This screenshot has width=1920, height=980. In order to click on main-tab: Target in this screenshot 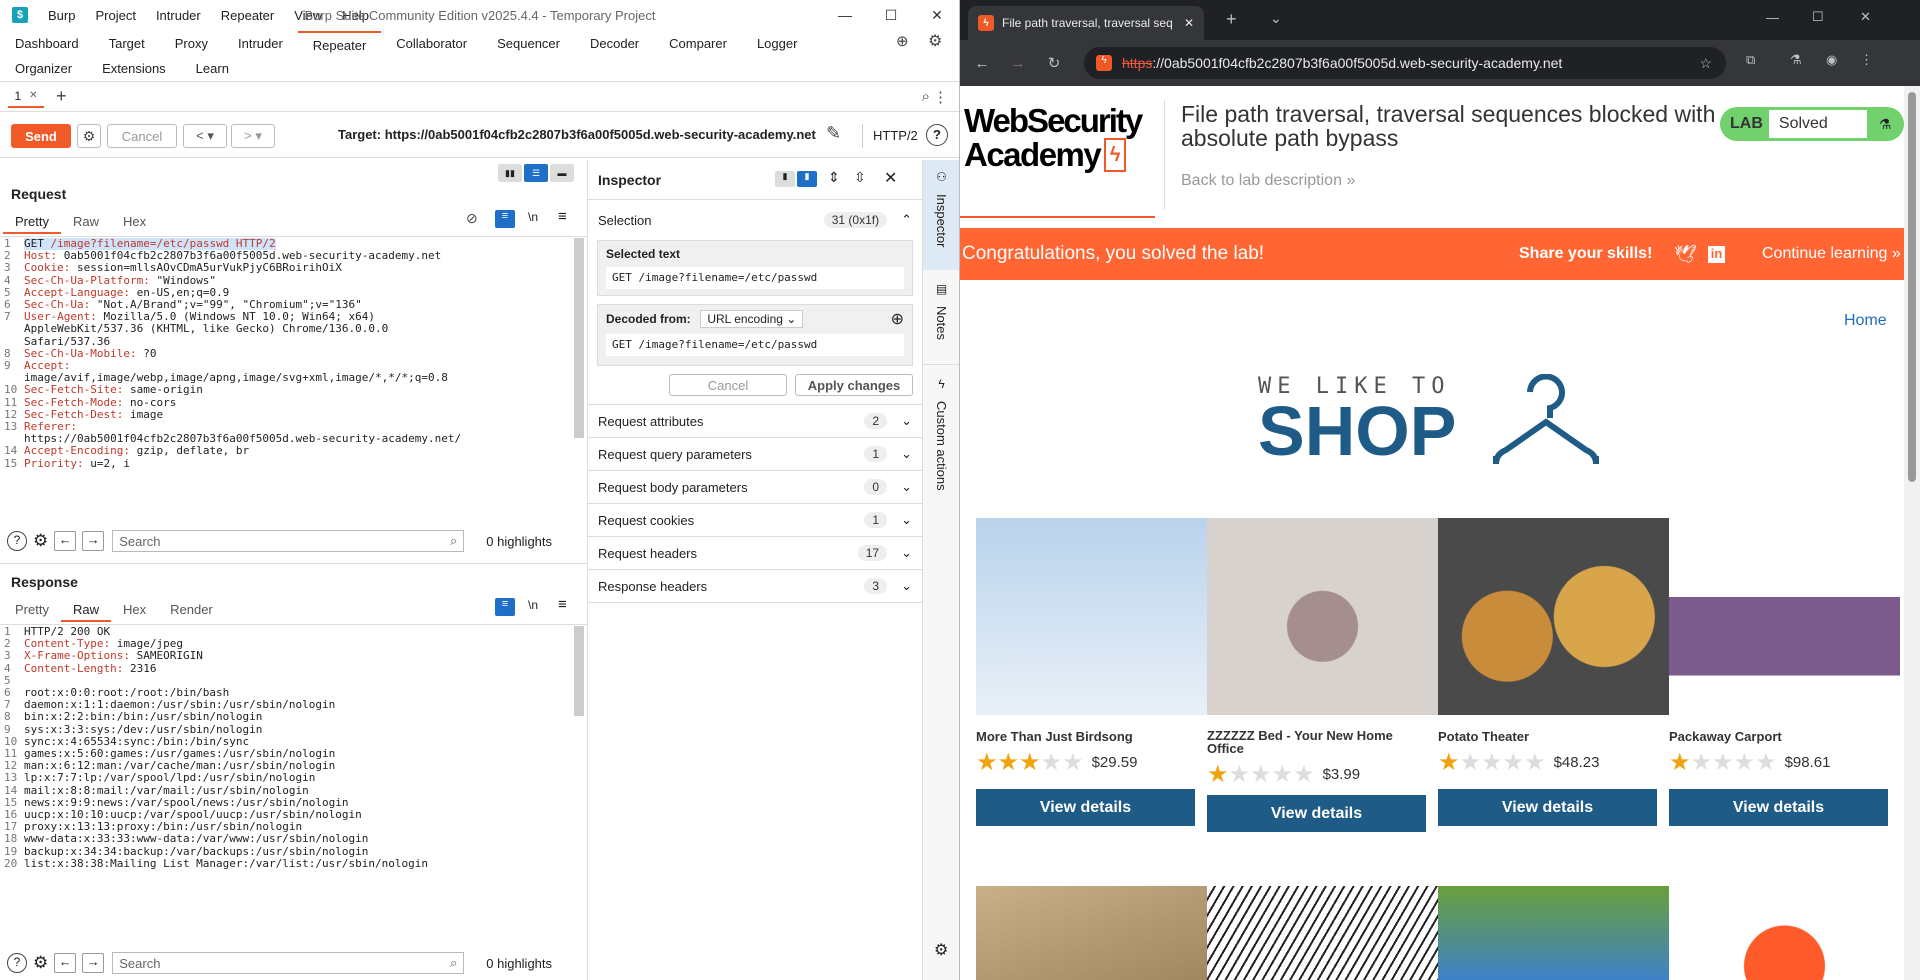, I will do `click(127, 43)`.